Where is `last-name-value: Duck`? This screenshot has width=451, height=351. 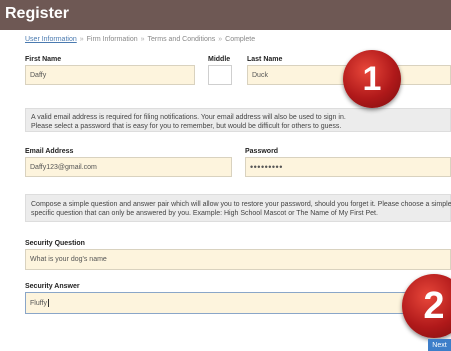 last-name-value: Duck is located at coordinates (260, 75).